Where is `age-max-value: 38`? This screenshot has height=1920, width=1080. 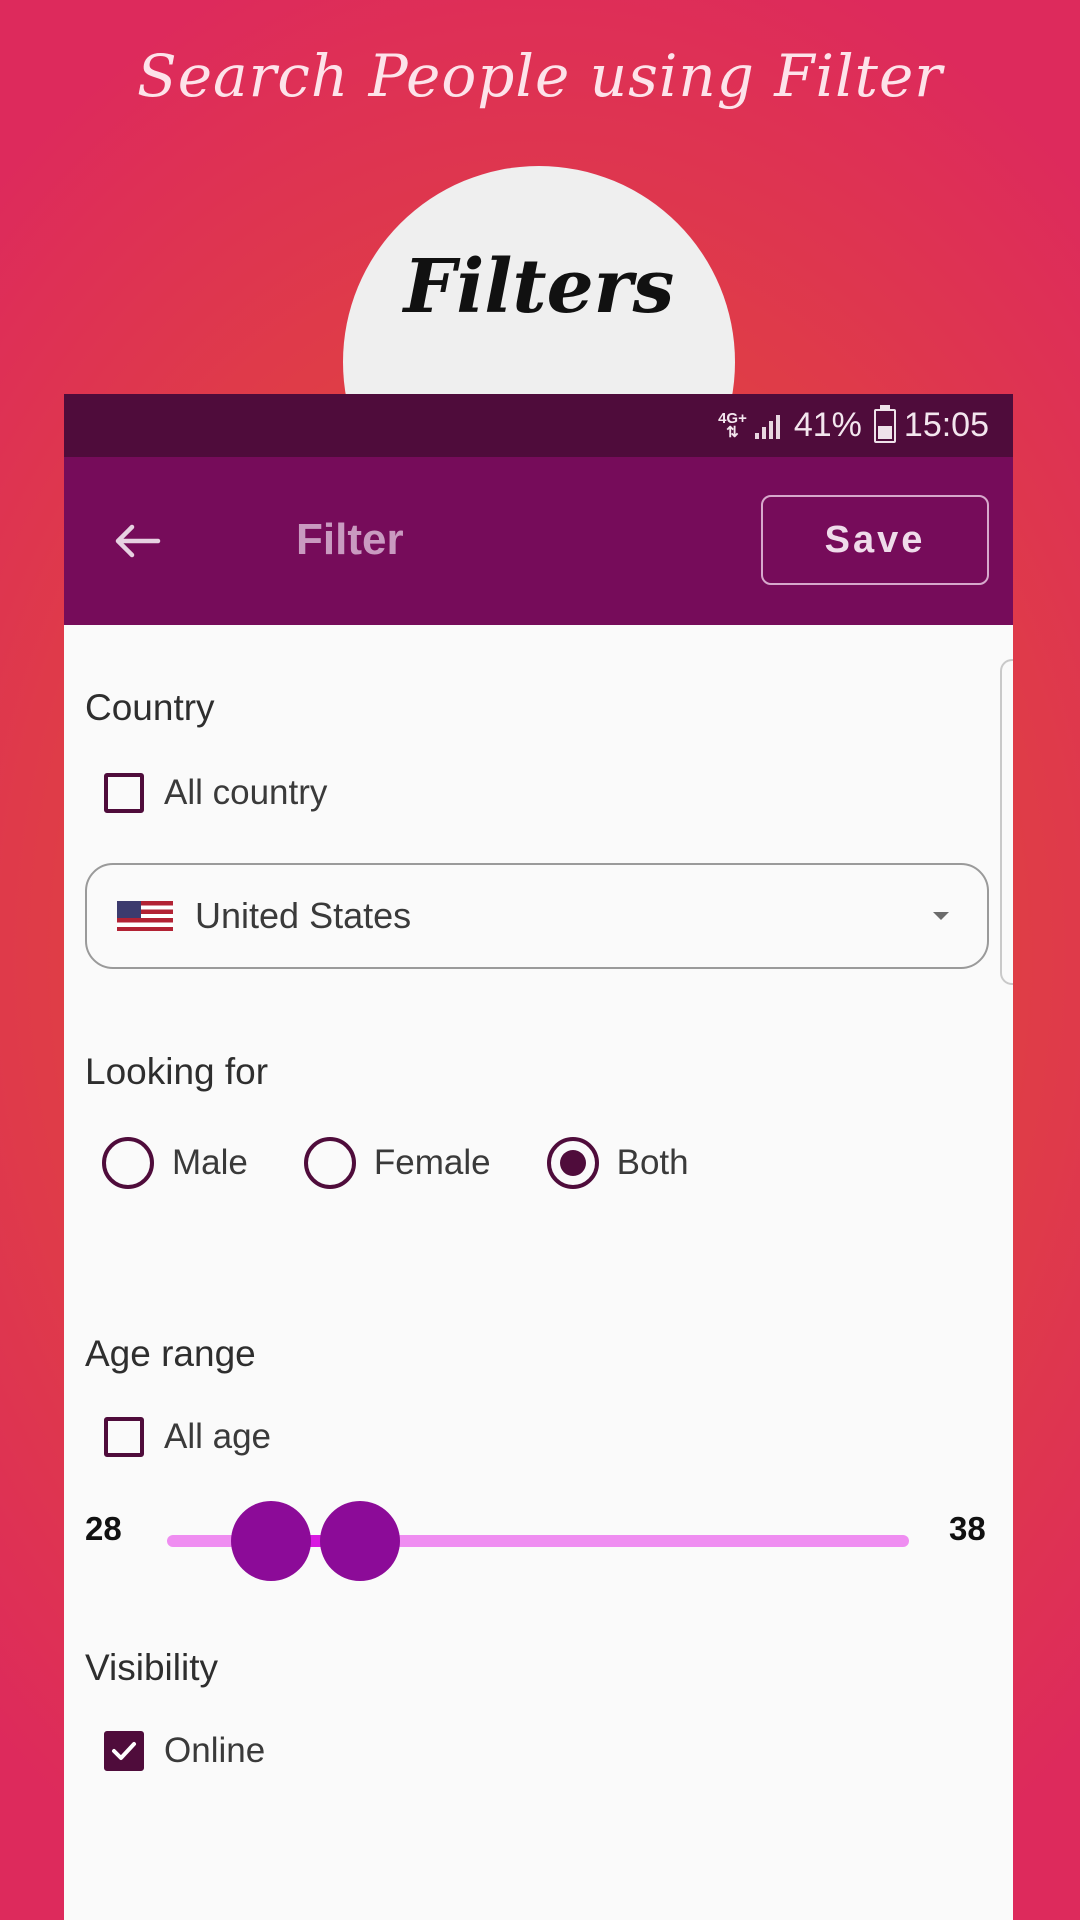 age-max-value: 38 is located at coordinates (967, 1528).